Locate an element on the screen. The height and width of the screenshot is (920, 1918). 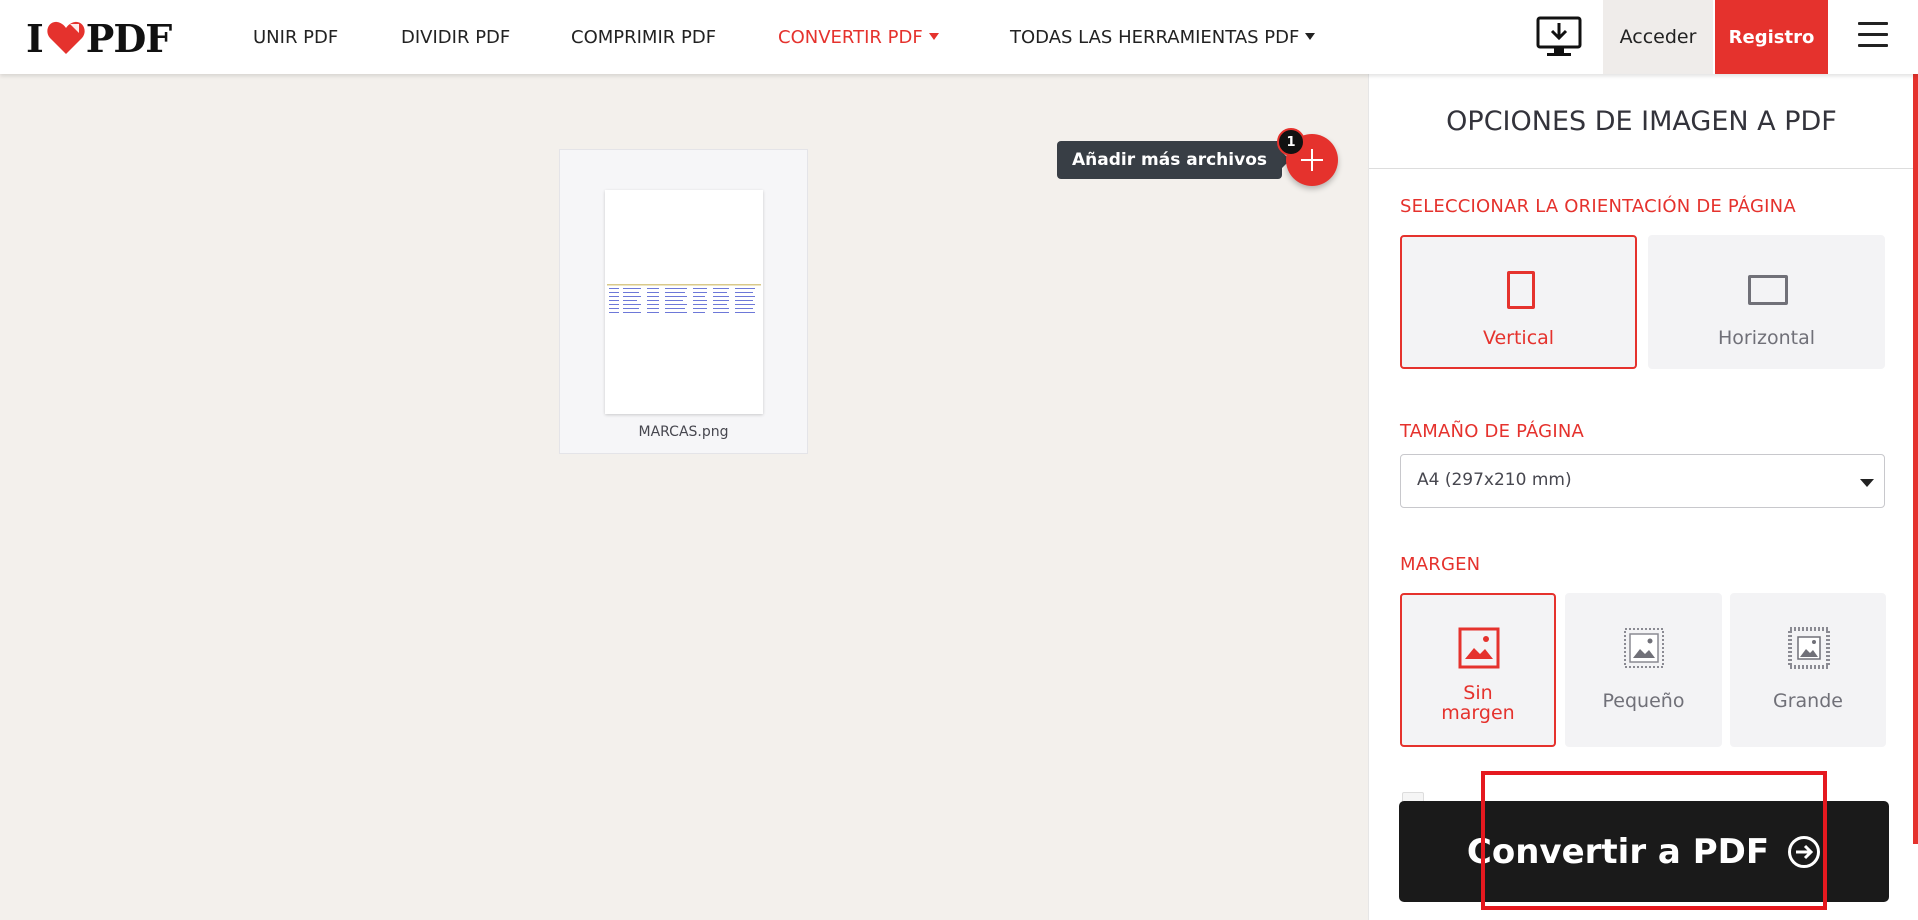
image-large-margin-icon is located at coordinates (1809, 648).